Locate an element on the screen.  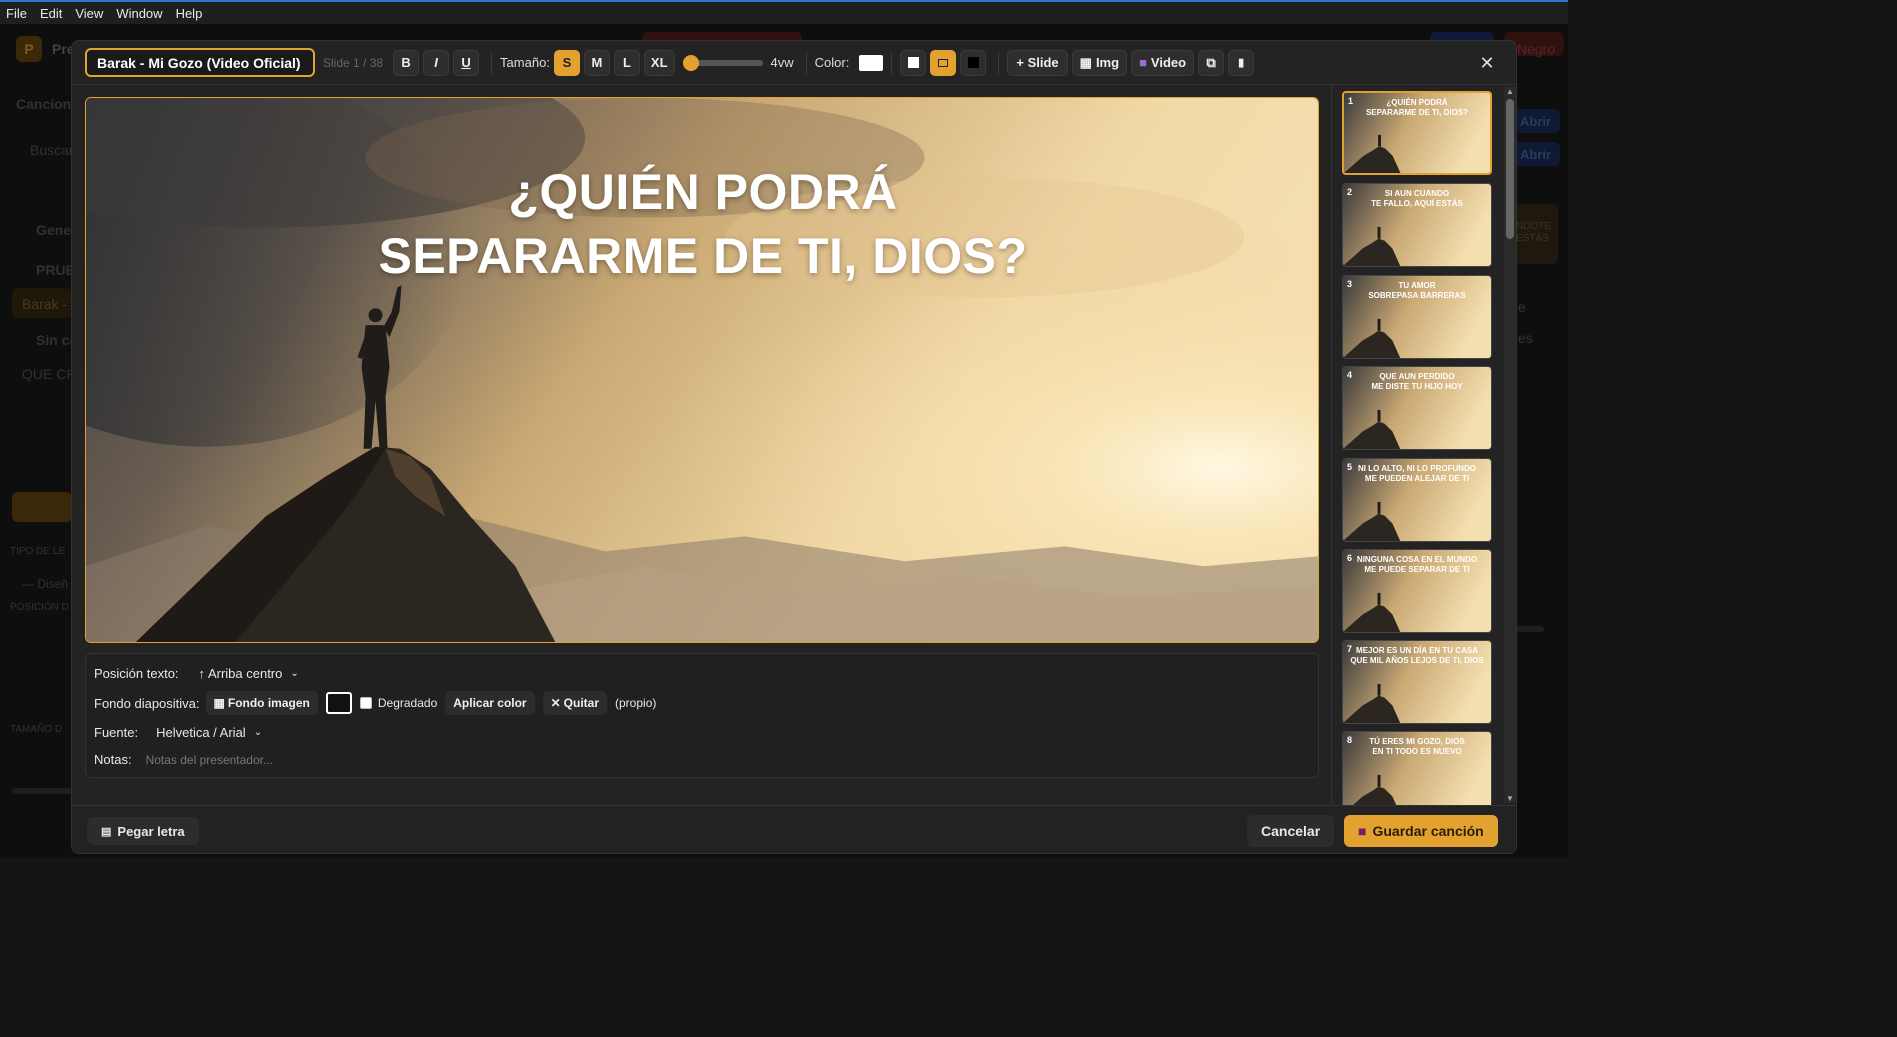
delete-slide-button: ▮ is located at coordinates (1241, 62).